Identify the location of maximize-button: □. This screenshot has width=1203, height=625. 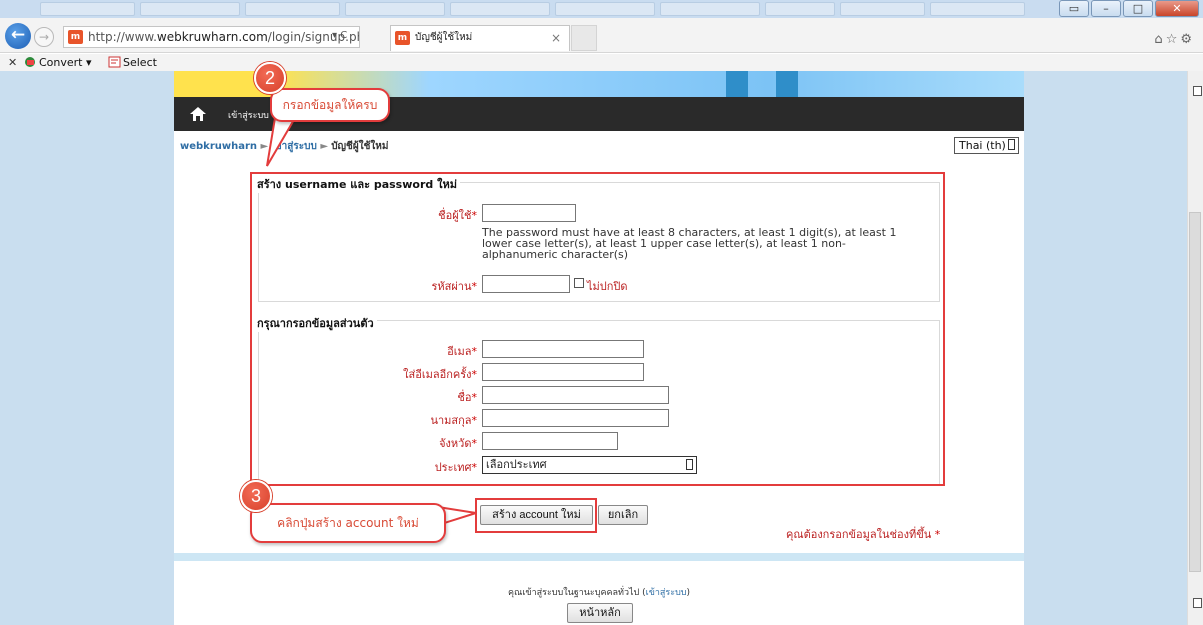
(1138, 8).